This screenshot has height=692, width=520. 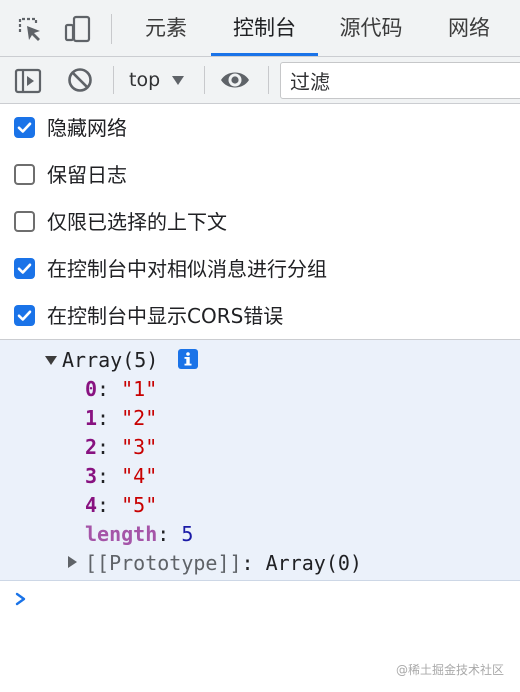 I want to click on setting-selected-context-only: 仅限已选择的上下文, so click(x=260, y=222).